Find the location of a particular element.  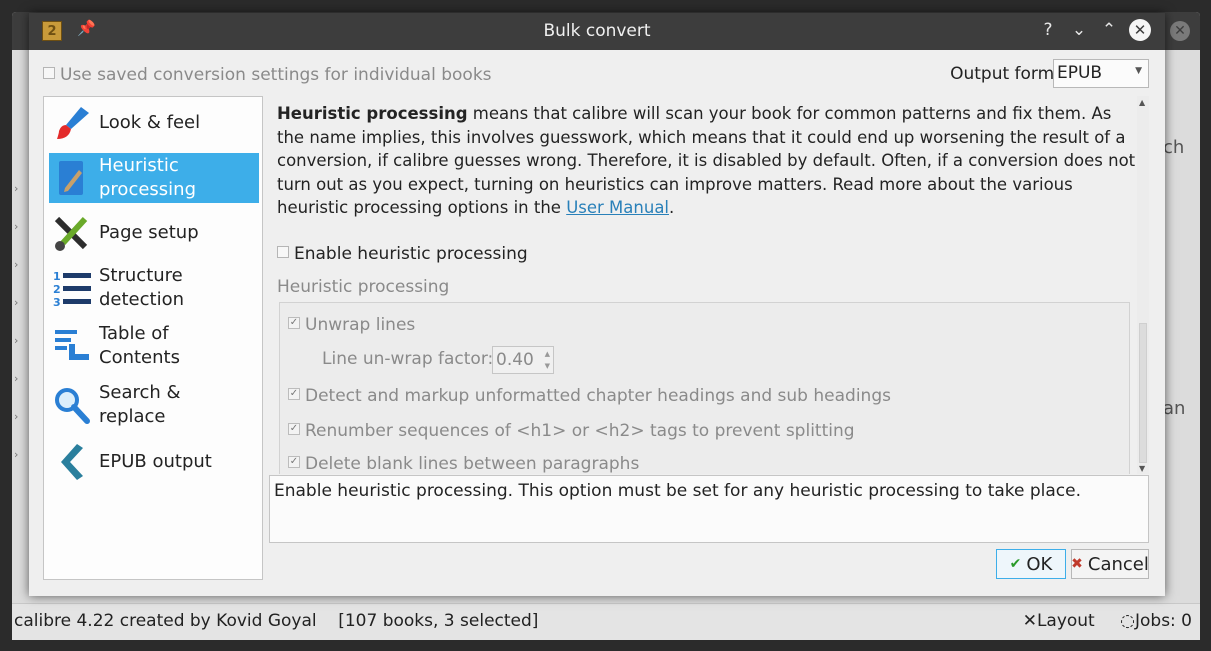

sidebar-item-structure: 123 Structure detection is located at coordinates (154, 288).